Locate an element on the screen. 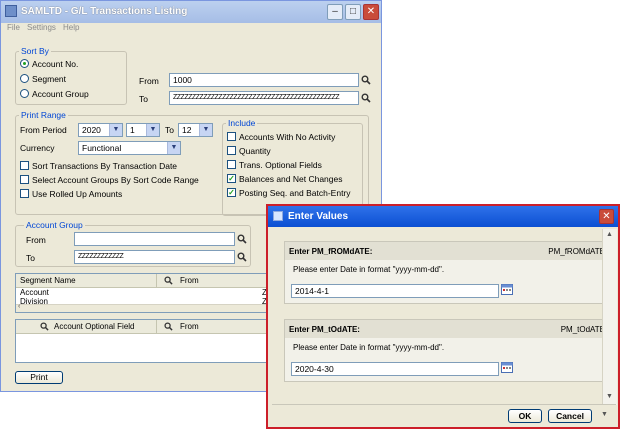 This screenshot has width=624, height=431. radio-account-no is located at coordinates (24, 63).